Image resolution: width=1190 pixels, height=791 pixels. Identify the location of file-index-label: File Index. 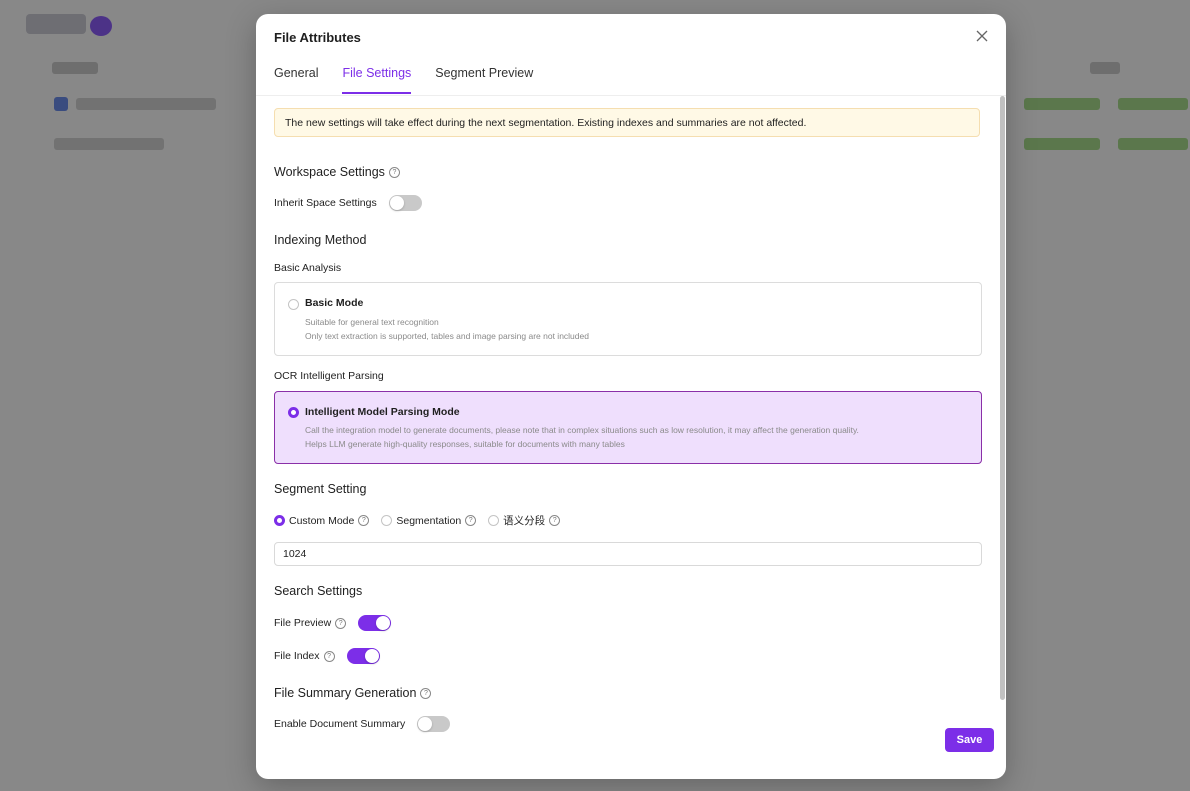
(297, 656).